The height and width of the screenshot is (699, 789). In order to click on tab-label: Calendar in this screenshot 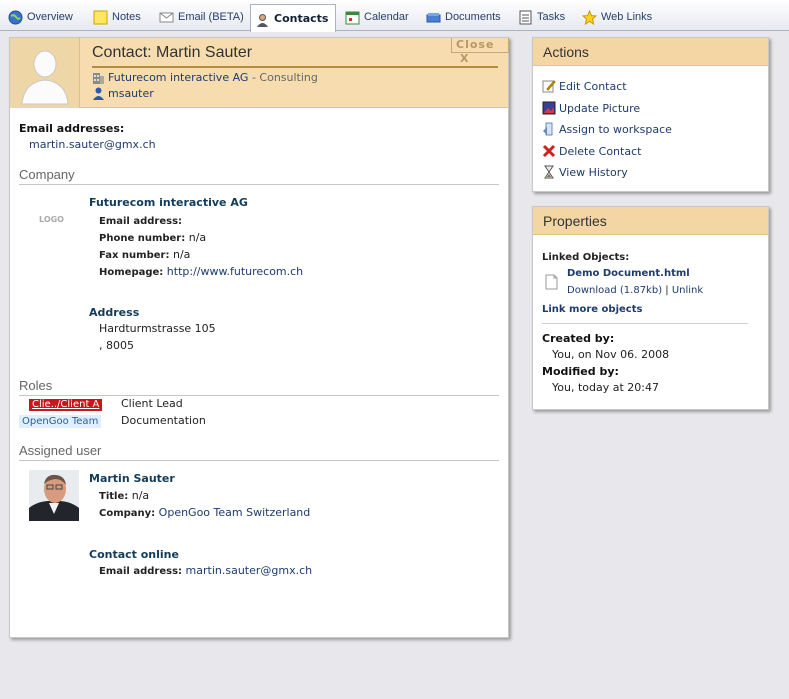, I will do `click(386, 17)`.